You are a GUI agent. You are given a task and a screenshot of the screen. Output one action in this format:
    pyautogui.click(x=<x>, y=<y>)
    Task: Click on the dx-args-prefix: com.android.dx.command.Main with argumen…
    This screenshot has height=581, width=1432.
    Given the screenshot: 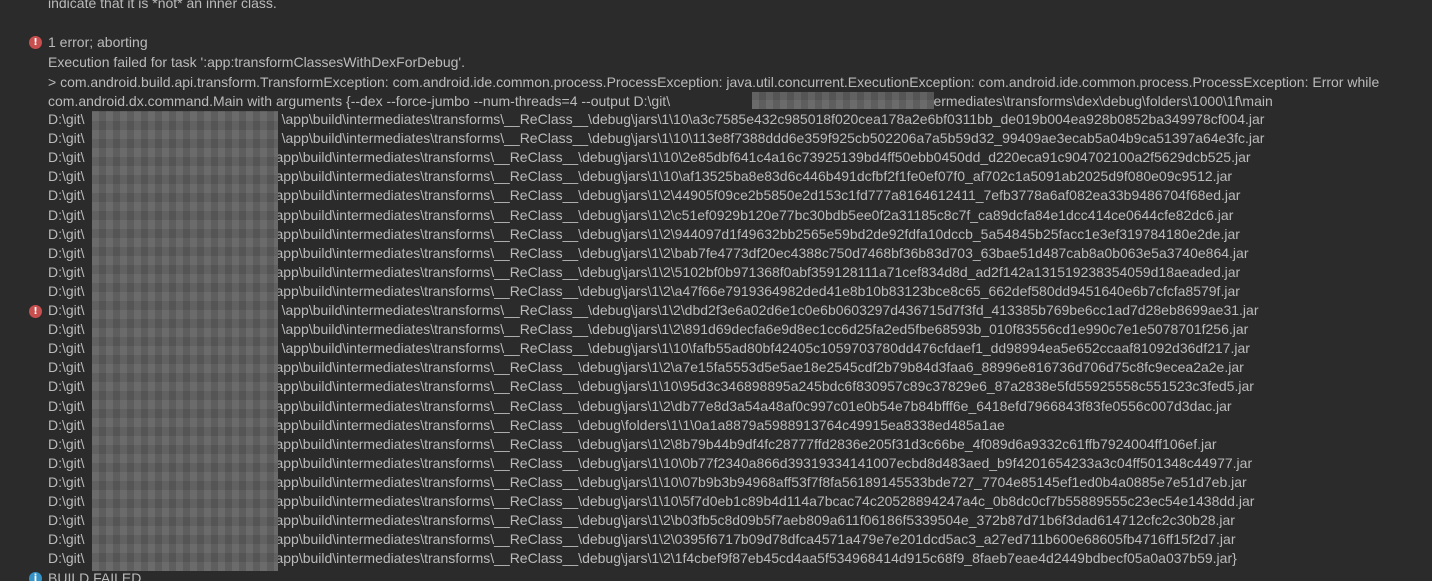 What is the action you would take?
    pyautogui.click(x=359, y=101)
    